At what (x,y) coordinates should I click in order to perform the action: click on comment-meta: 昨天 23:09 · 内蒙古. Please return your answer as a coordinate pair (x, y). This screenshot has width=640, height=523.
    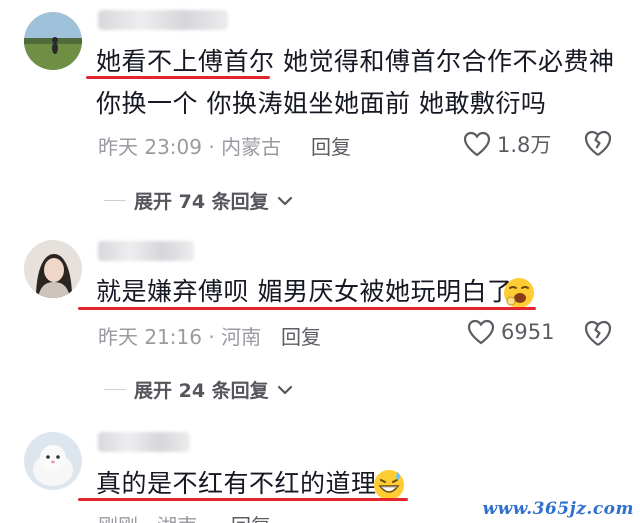
    Looking at the image, I should click on (190, 147).